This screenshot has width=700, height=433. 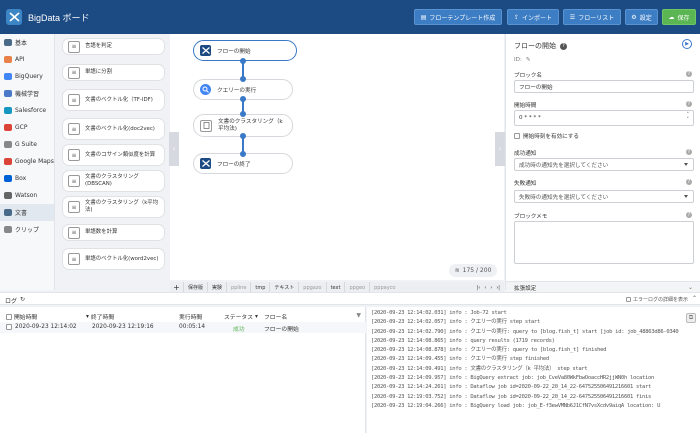 I want to click on sidebar-item-label: Salesforce, so click(x=31, y=110).